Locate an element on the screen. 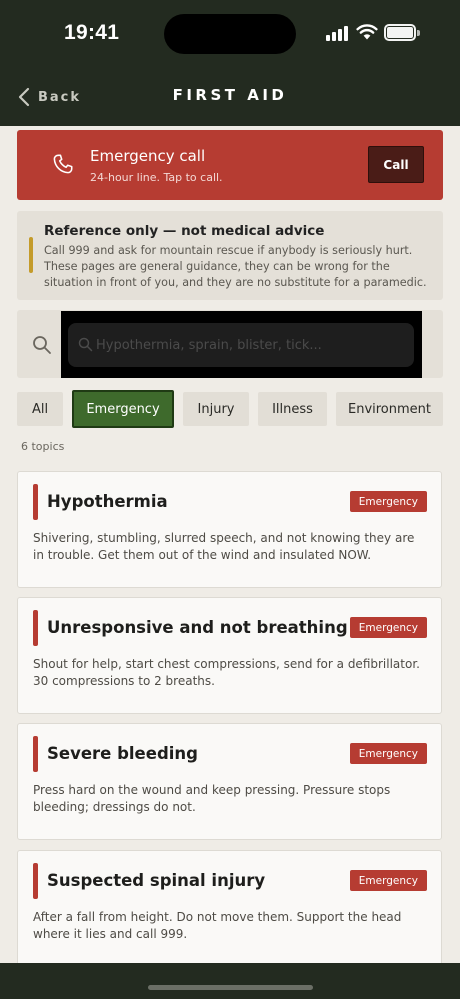 Image resolution: width=460 pixels, height=999 pixels. search-box is located at coordinates (241, 344).